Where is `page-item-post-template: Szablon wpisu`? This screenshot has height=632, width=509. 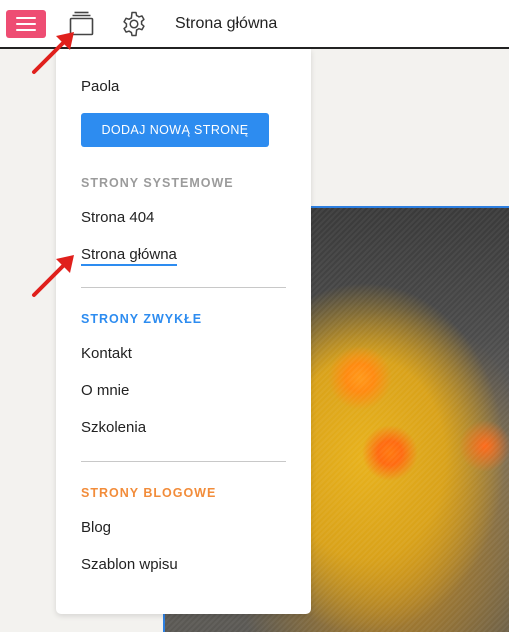
page-item-post-template: Szablon wpisu is located at coordinates (129, 564).